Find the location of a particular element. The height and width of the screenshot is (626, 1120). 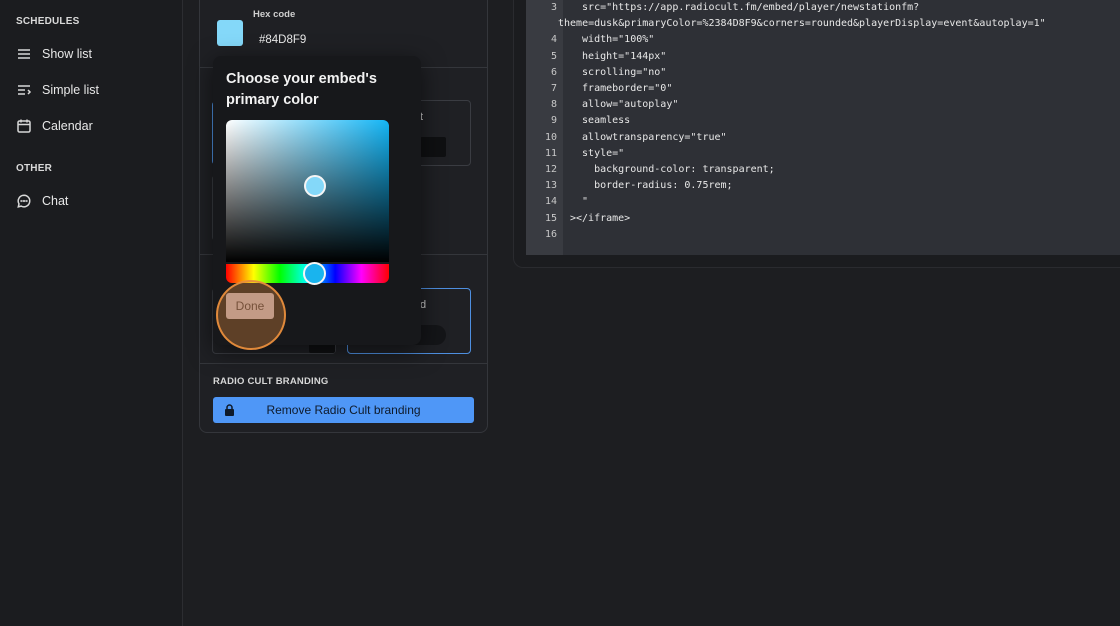

remove-branding-label: Remove Radio Cult branding is located at coordinates (343, 410).